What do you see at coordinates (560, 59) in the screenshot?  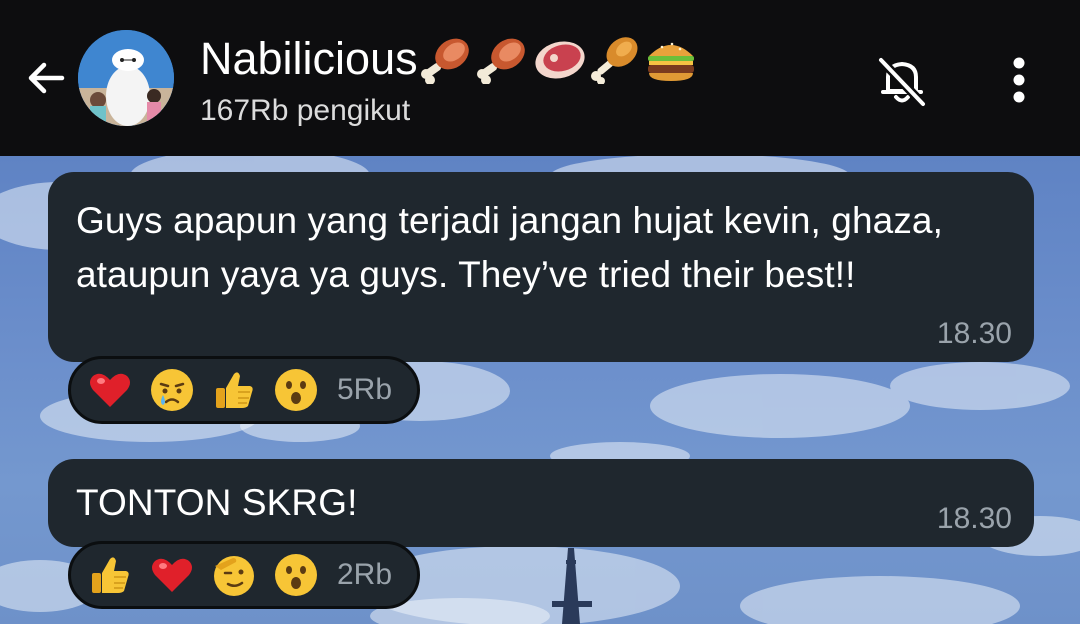 I see `cut-of-meat-icon` at bounding box center [560, 59].